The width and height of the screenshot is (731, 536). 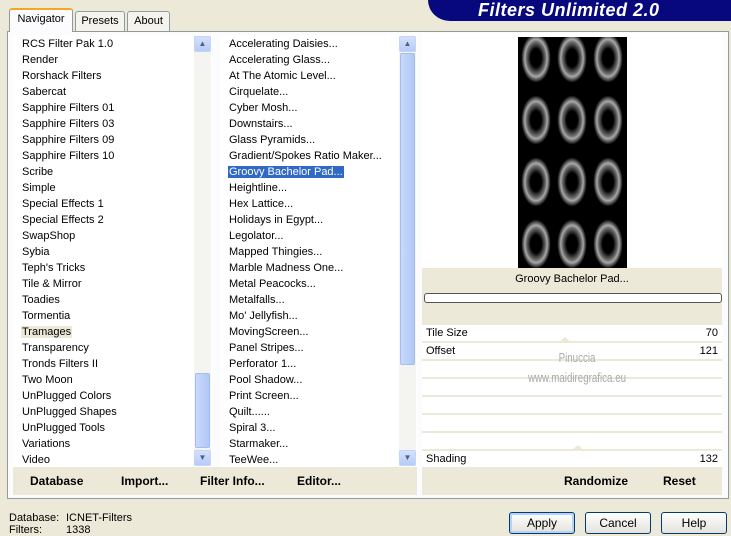 I want to click on randomize-button: Randomize, so click(x=596, y=481).